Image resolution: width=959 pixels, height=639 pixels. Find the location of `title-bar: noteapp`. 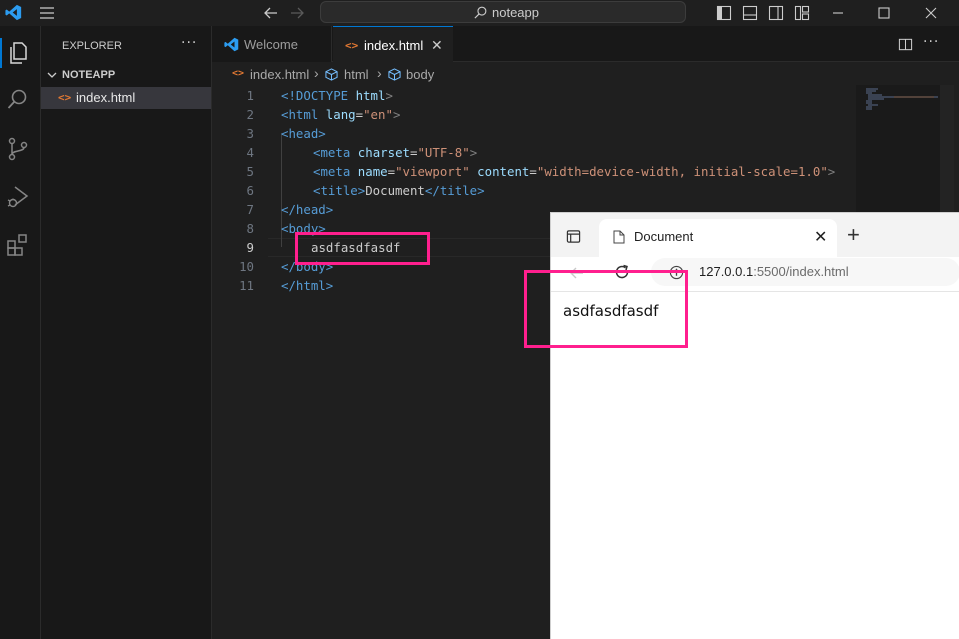

title-bar: noteapp is located at coordinates (479, 13).